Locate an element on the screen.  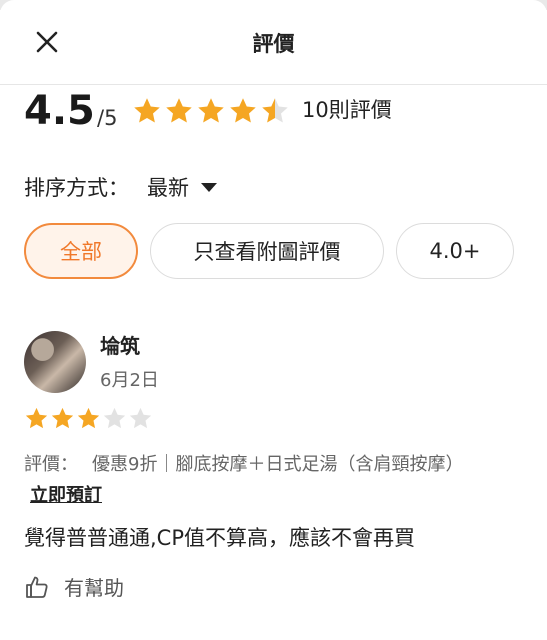
sheet-header: 評價 is located at coordinates (273, 42).